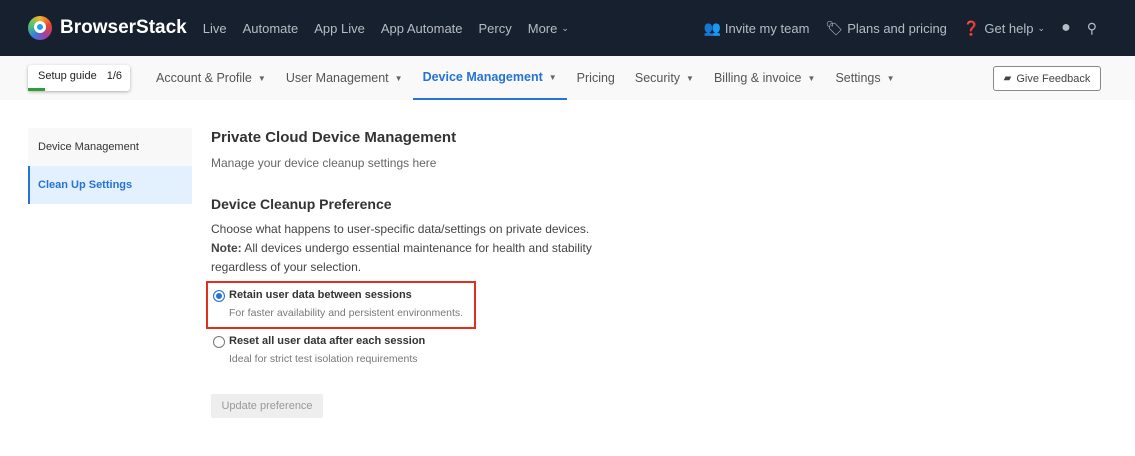  Describe the element at coordinates (37, 89) in the screenshot. I see `setup-progress-bar` at that location.